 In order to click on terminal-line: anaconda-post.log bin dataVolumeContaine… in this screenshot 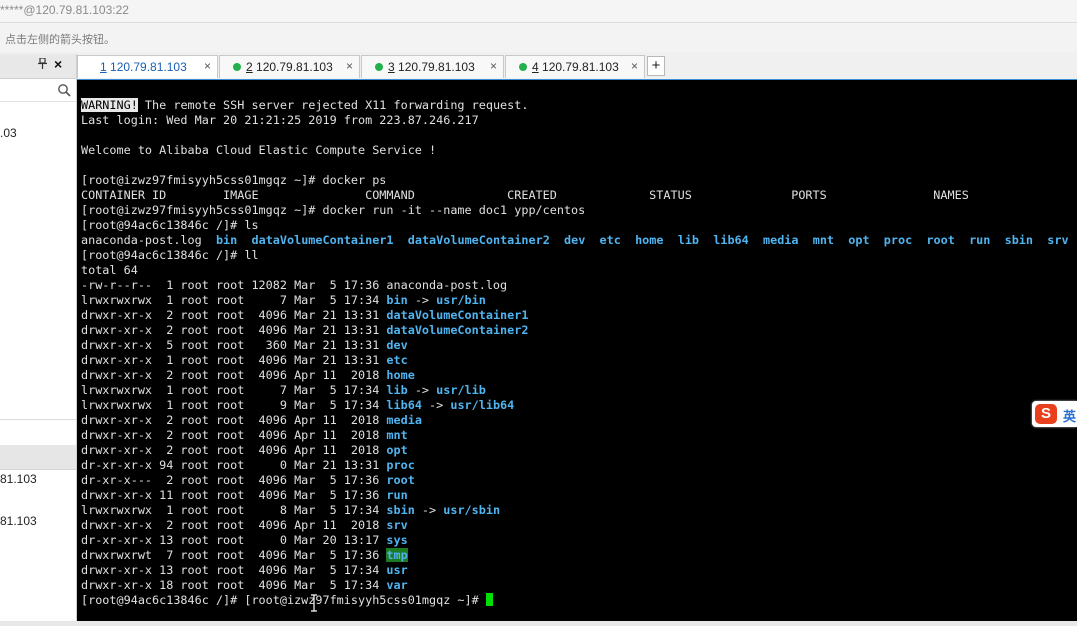, I will do `click(579, 240)`.